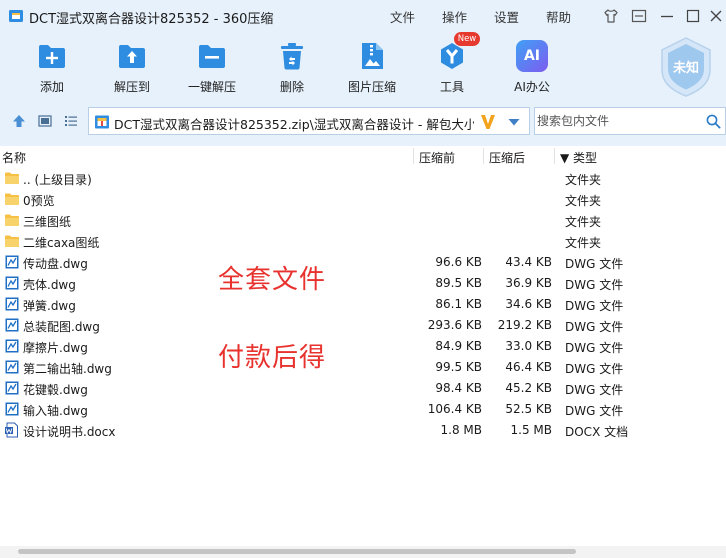 The image size is (726, 558). Describe the element at coordinates (618, 121) in the screenshot. I see `search-input` at that location.